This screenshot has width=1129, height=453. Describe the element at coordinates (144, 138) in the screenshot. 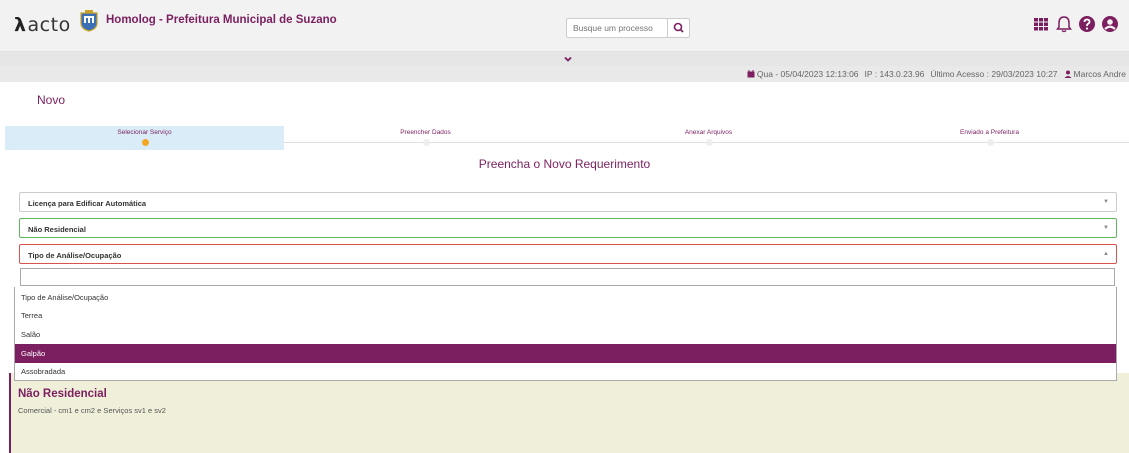

I see `step-selecionar-servico: Selecionar Serviço` at that location.